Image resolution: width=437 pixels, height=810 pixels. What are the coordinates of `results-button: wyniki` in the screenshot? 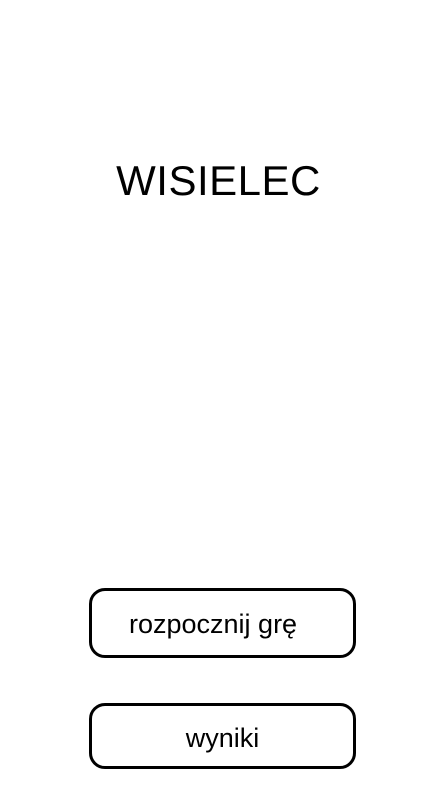 It's located at (222, 736).